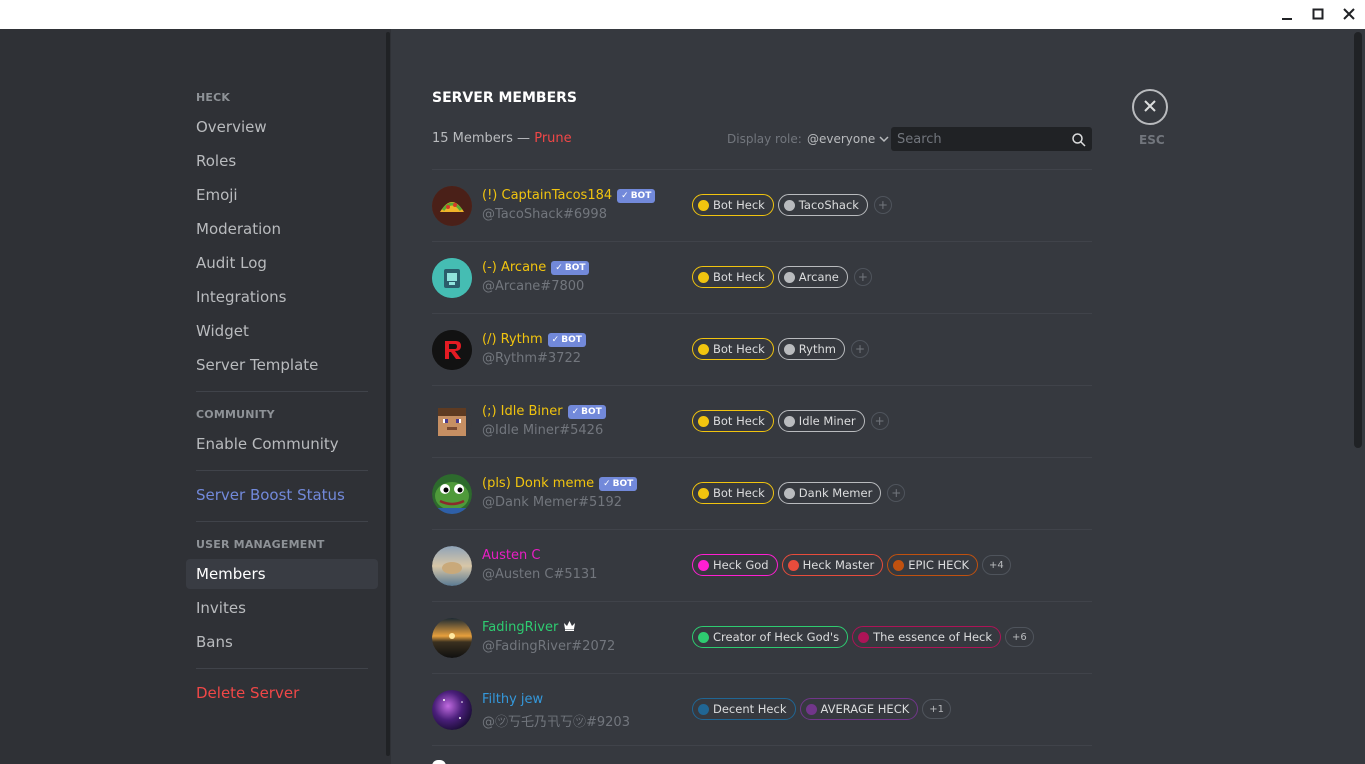 Image resolution: width=1365 pixels, height=764 pixels. Describe the element at coordinates (552, 138) in the screenshot. I see `prune-link: Prune` at that location.